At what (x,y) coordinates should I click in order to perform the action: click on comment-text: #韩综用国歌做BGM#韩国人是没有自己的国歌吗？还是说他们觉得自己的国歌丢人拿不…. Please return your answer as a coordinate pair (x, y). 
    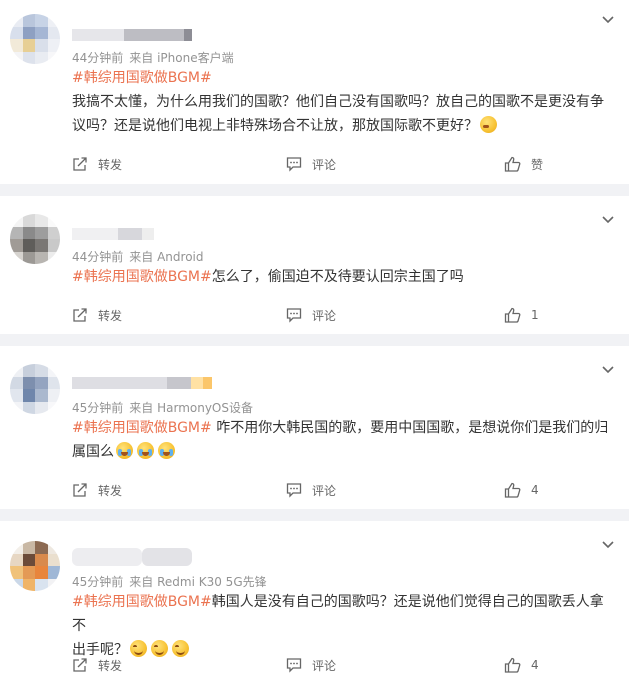
    Looking at the image, I should click on (342, 626).